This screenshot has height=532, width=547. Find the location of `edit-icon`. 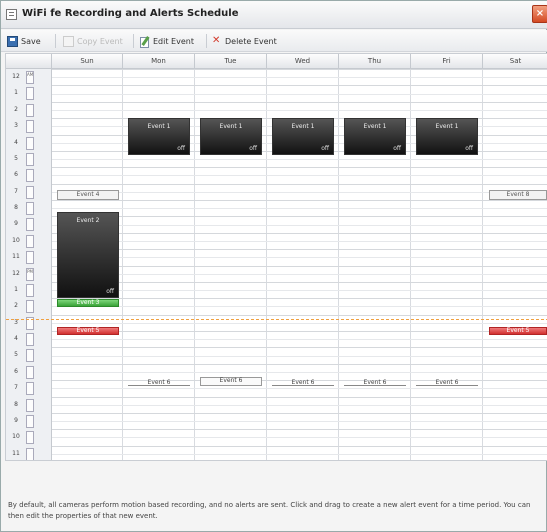

edit-icon is located at coordinates (144, 42).